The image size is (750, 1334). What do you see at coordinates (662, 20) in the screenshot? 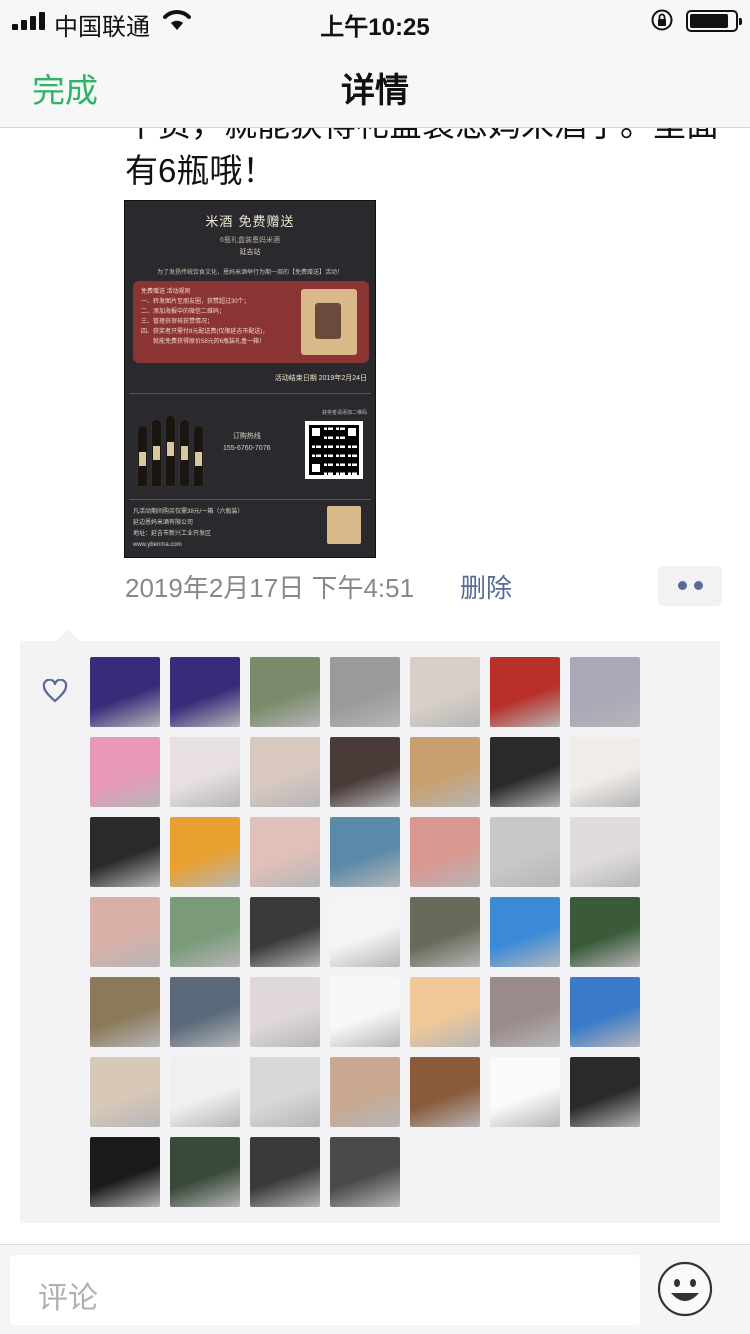
I see `rotation-lock-icon` at bounding box center [662, 20].